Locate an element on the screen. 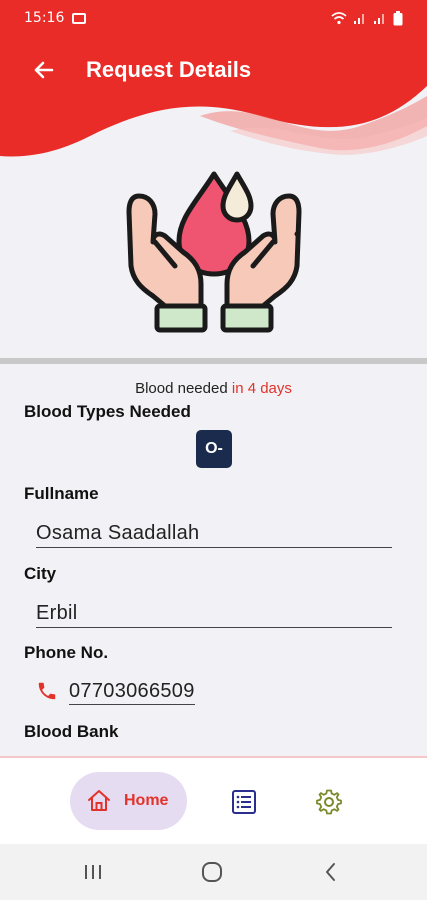  status-bar: 15:16 is located at coordinates (213, 18).